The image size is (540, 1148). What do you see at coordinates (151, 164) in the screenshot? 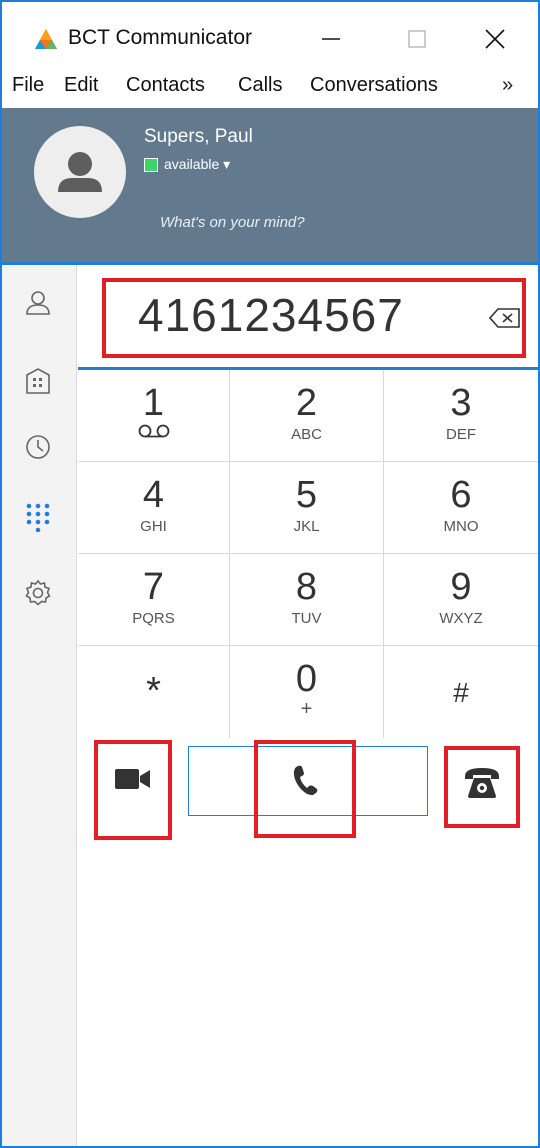
I see `presence-status-icon` at bounding box center [151, 164].